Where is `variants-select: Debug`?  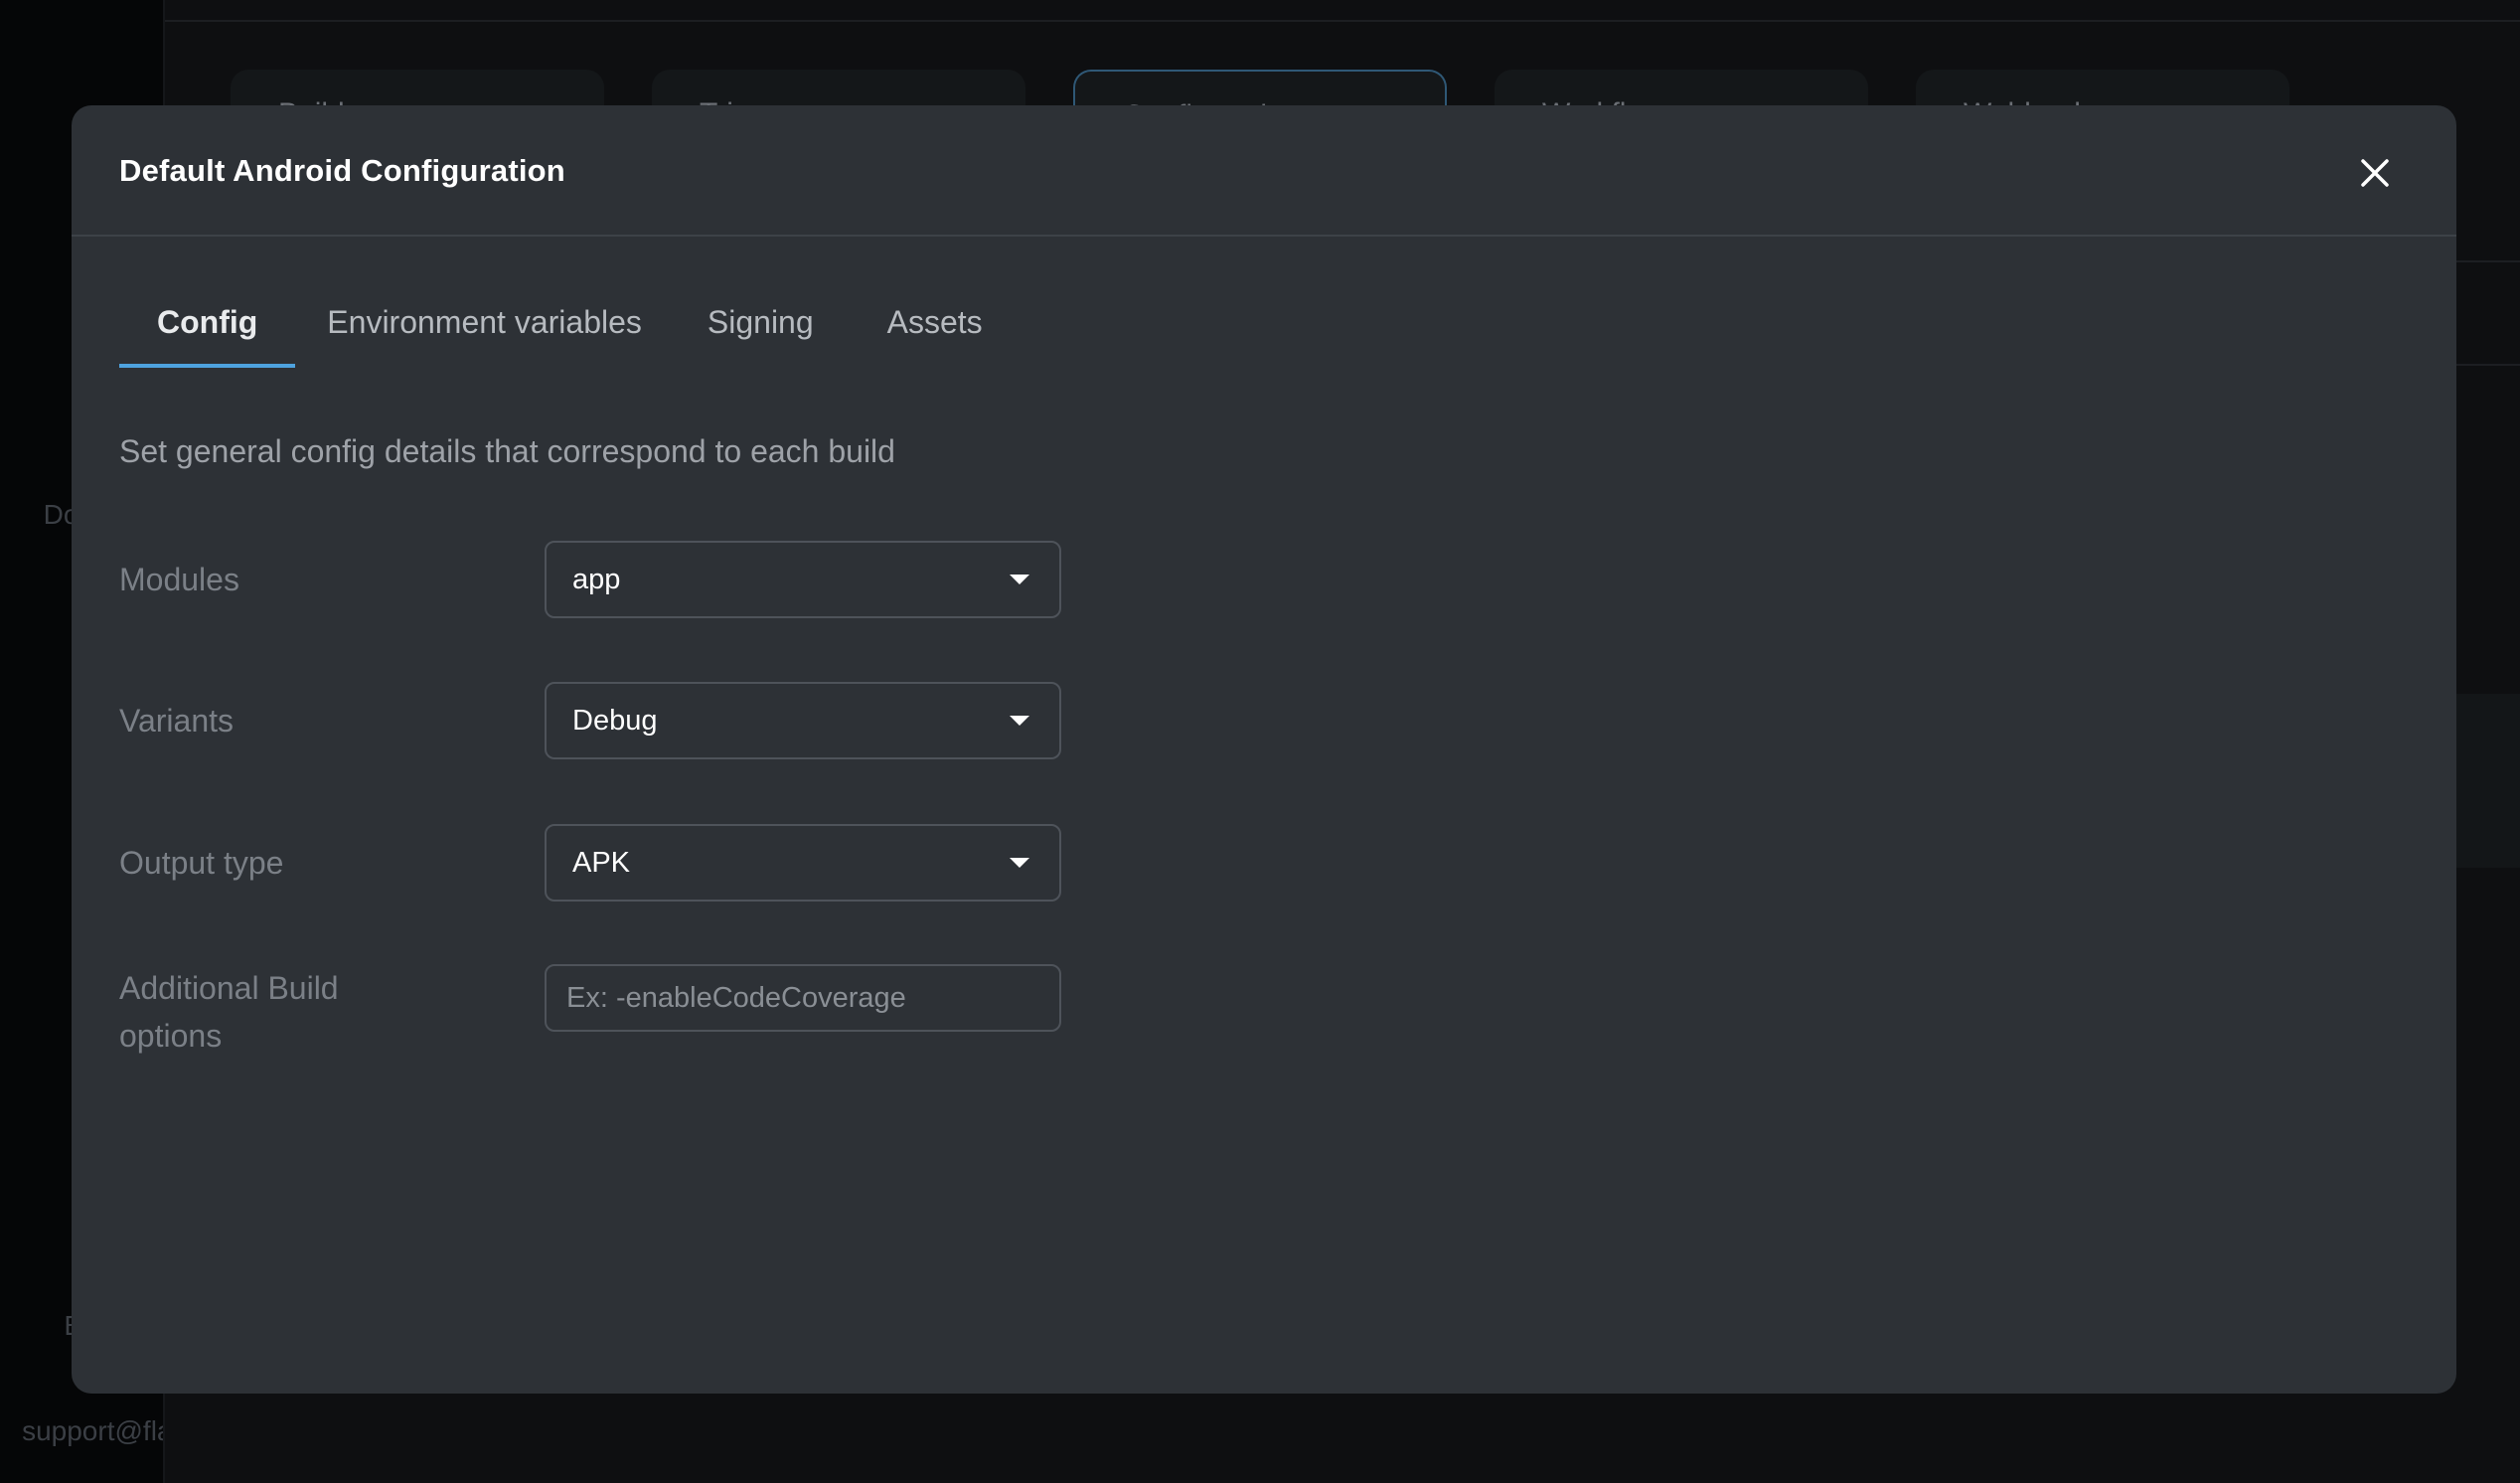 variants-select: Debug is located at coordinates (803, 721).